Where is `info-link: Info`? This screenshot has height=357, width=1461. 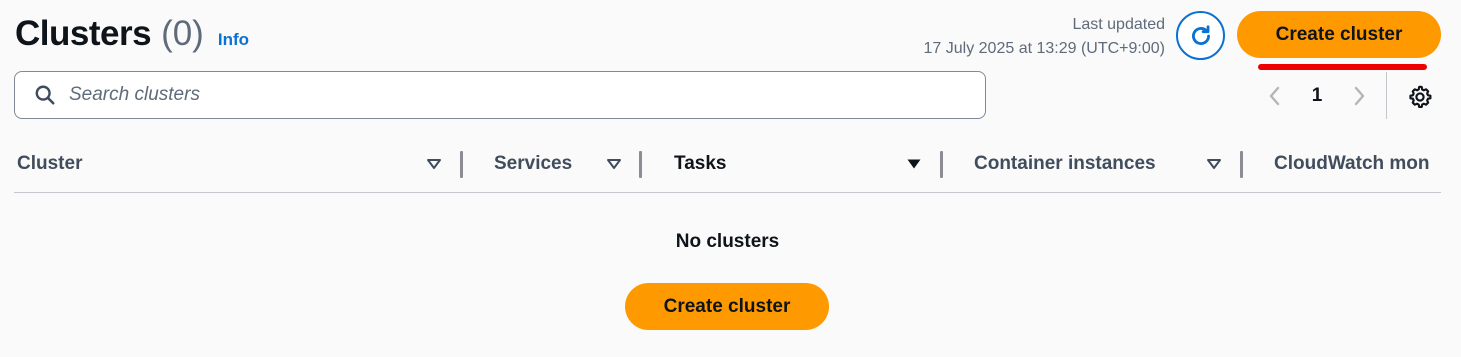
info-link: Info is located at coordinates (233, 40).